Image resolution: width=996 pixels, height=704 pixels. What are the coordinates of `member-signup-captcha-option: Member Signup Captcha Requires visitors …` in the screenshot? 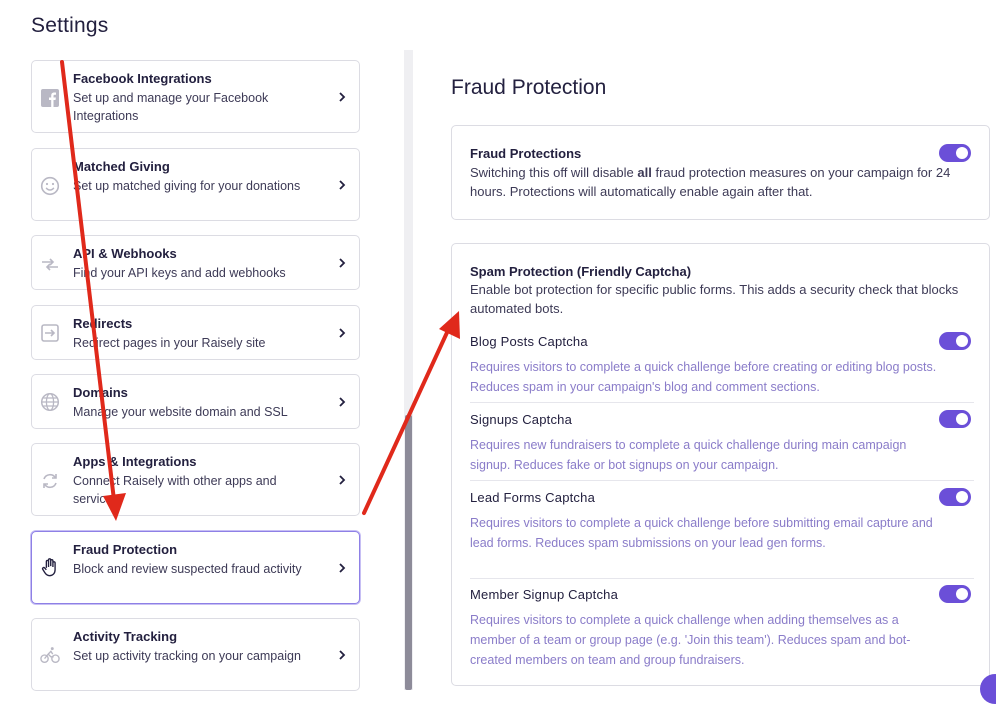 It's located at (720, 628).